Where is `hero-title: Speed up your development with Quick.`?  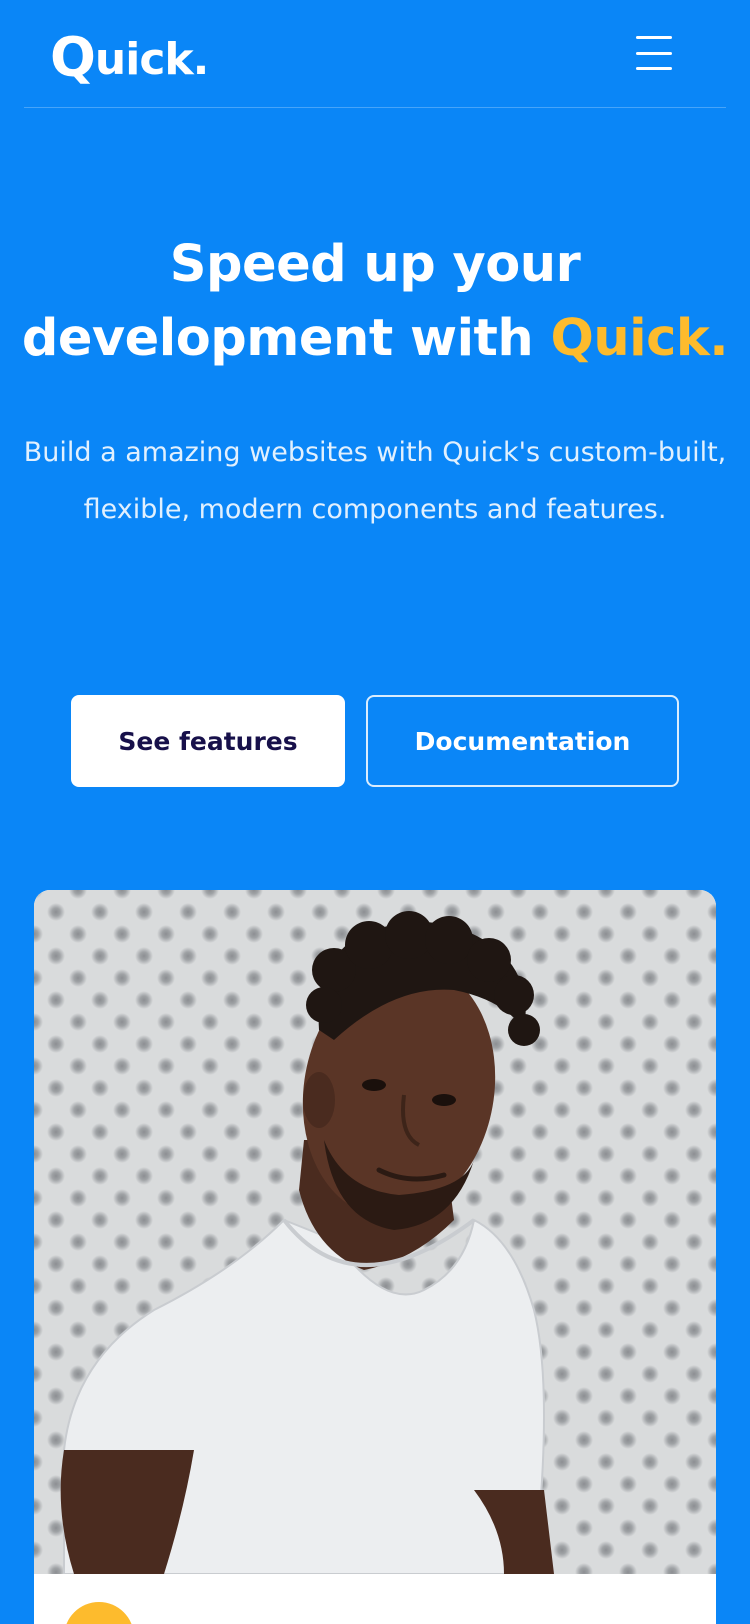
hero-title: Speed up your development with Quick. is located at coordinates (375, 302).